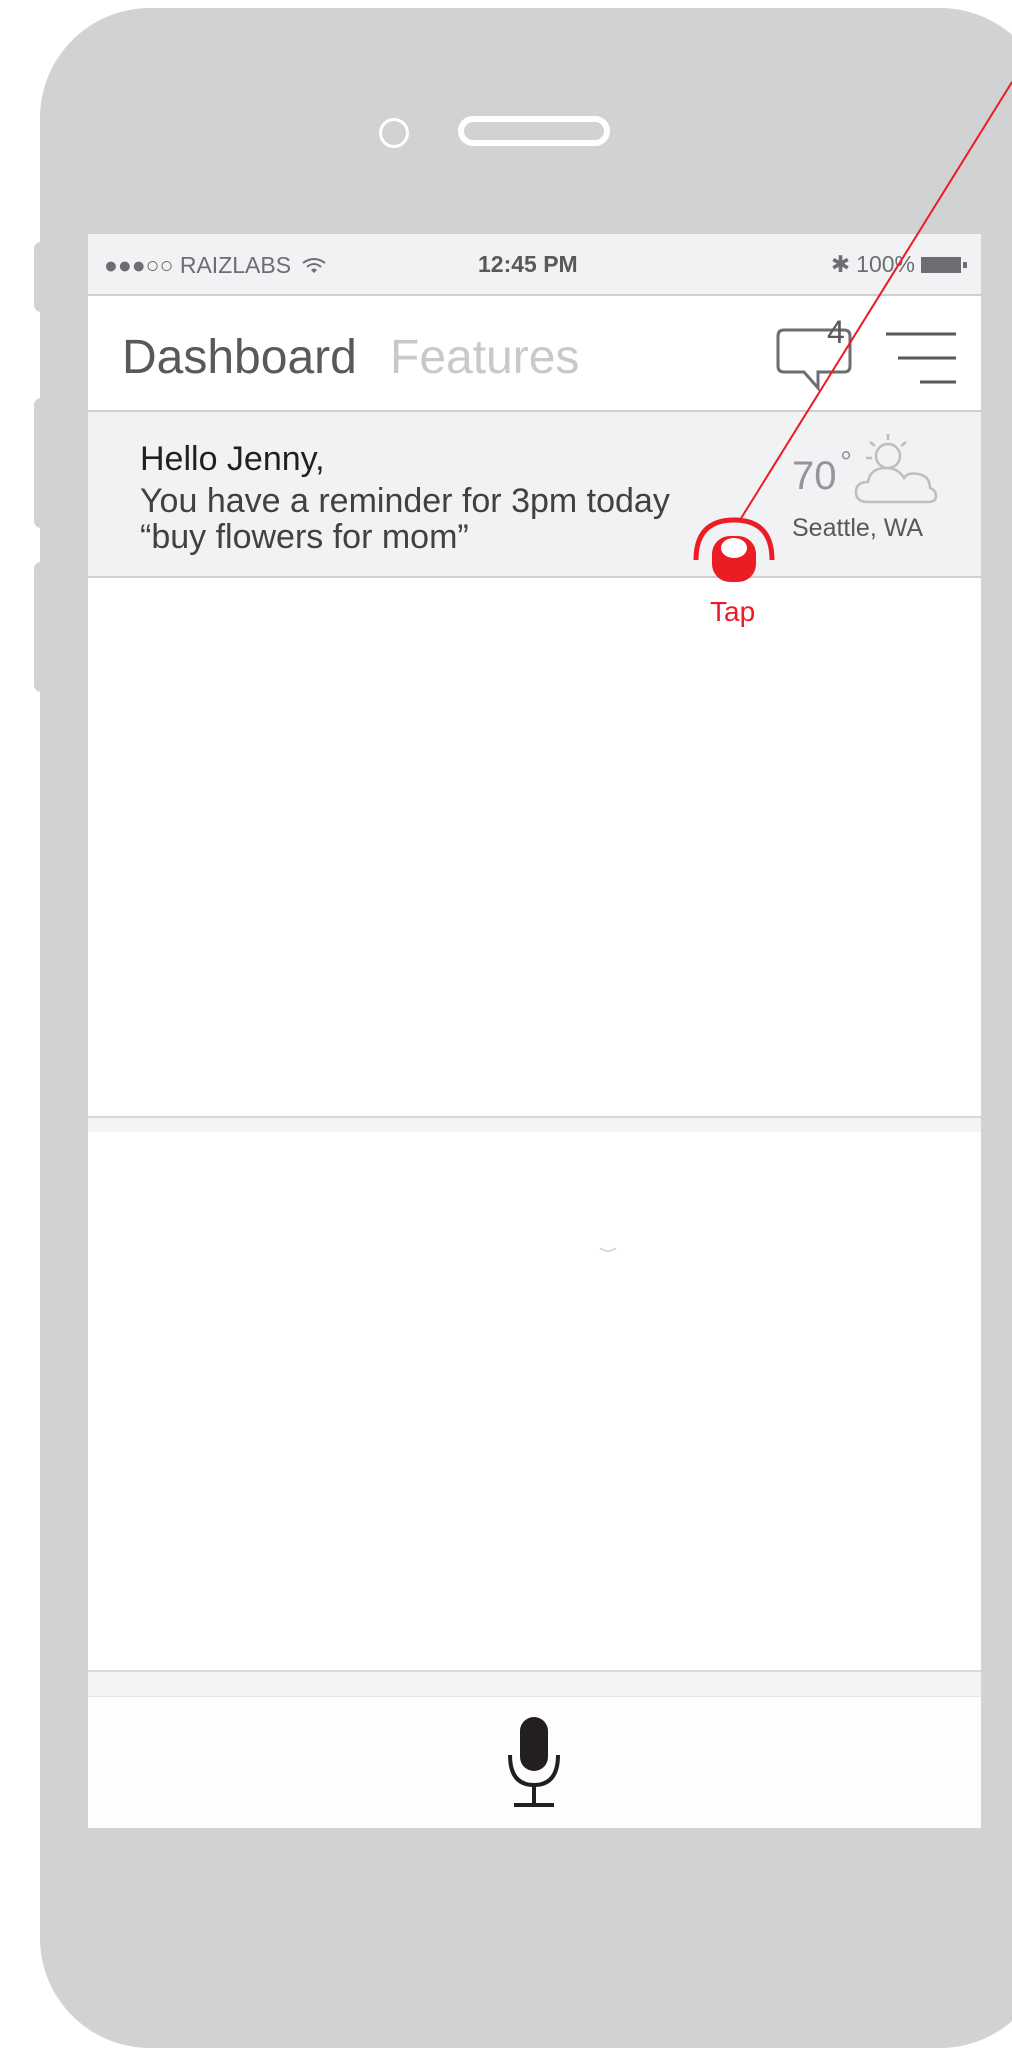 Image resolution: width=1012 pixels, height=2050 pixels. I want to click on carrier-label: ●●●○○ RAIZLABS, so click(215, 265).